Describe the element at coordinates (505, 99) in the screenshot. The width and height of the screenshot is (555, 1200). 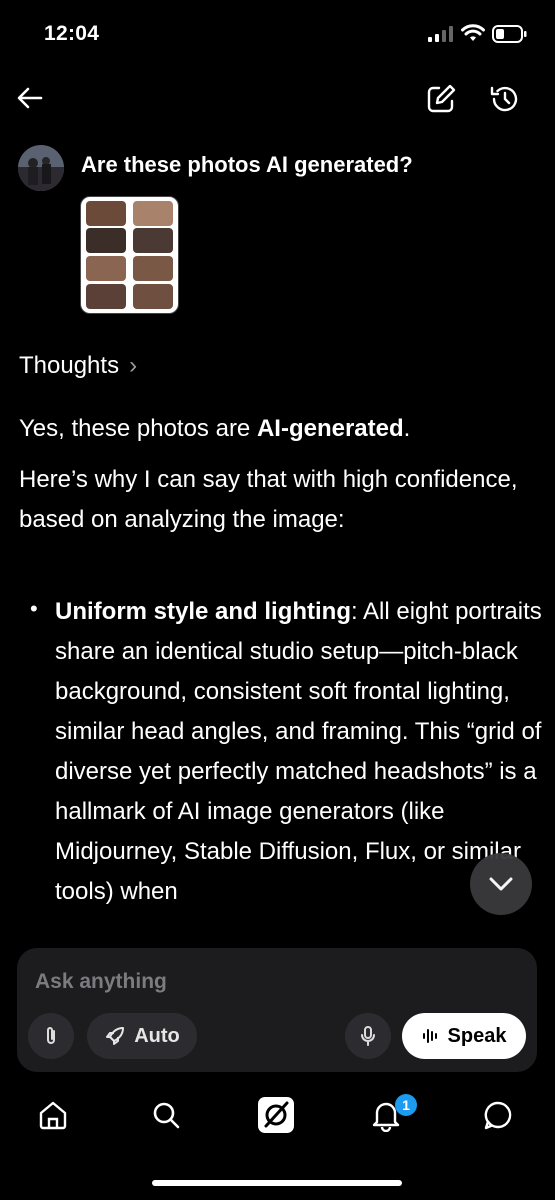
I see `history-icon` at that location.